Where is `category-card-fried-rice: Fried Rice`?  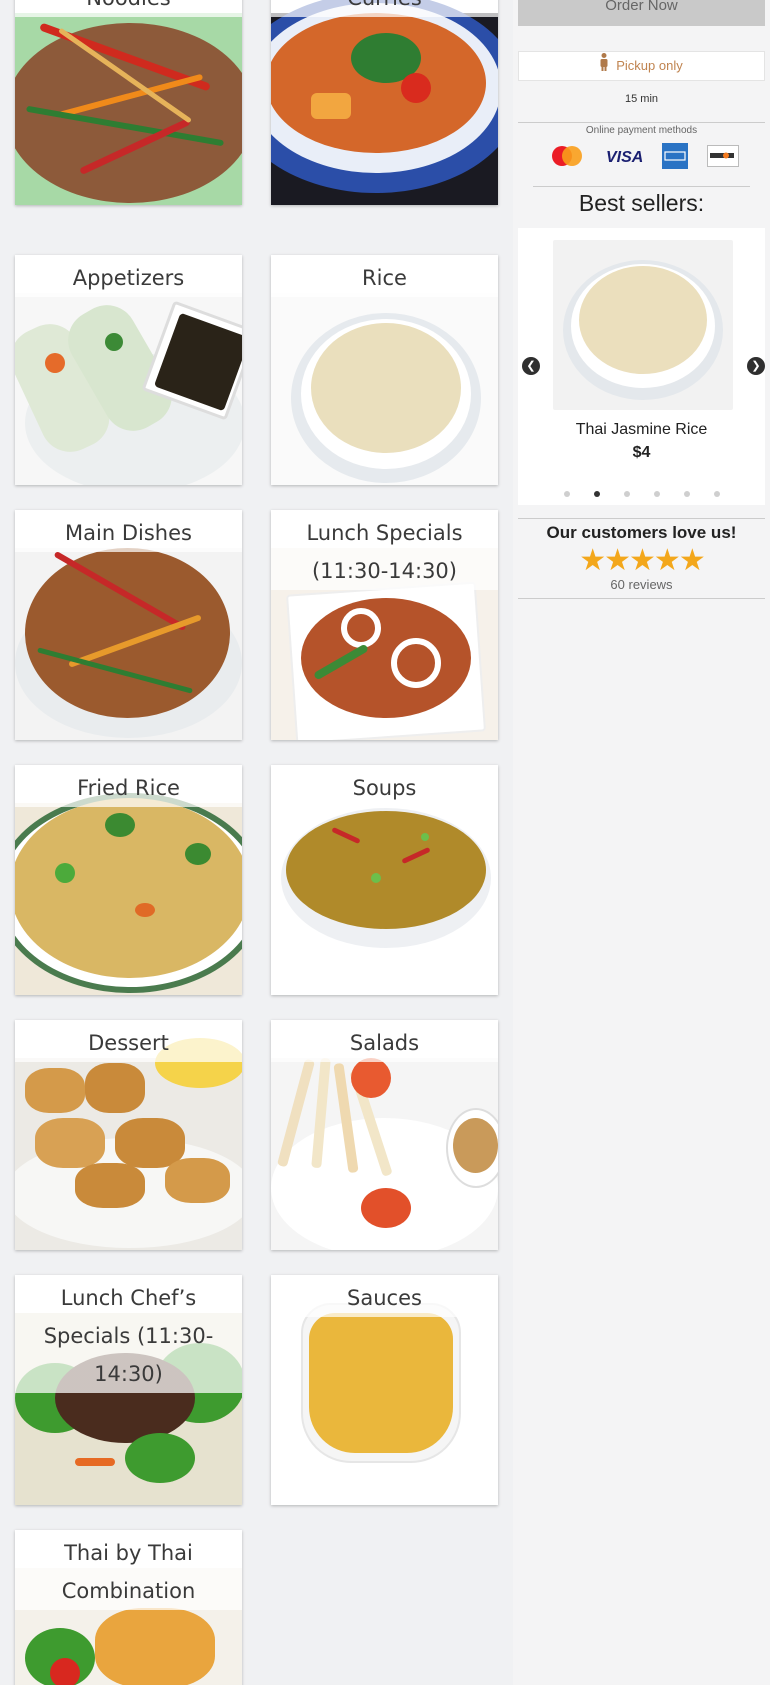
category-card-fried-rice: Fried Rice is located at coordinates (128, 880).